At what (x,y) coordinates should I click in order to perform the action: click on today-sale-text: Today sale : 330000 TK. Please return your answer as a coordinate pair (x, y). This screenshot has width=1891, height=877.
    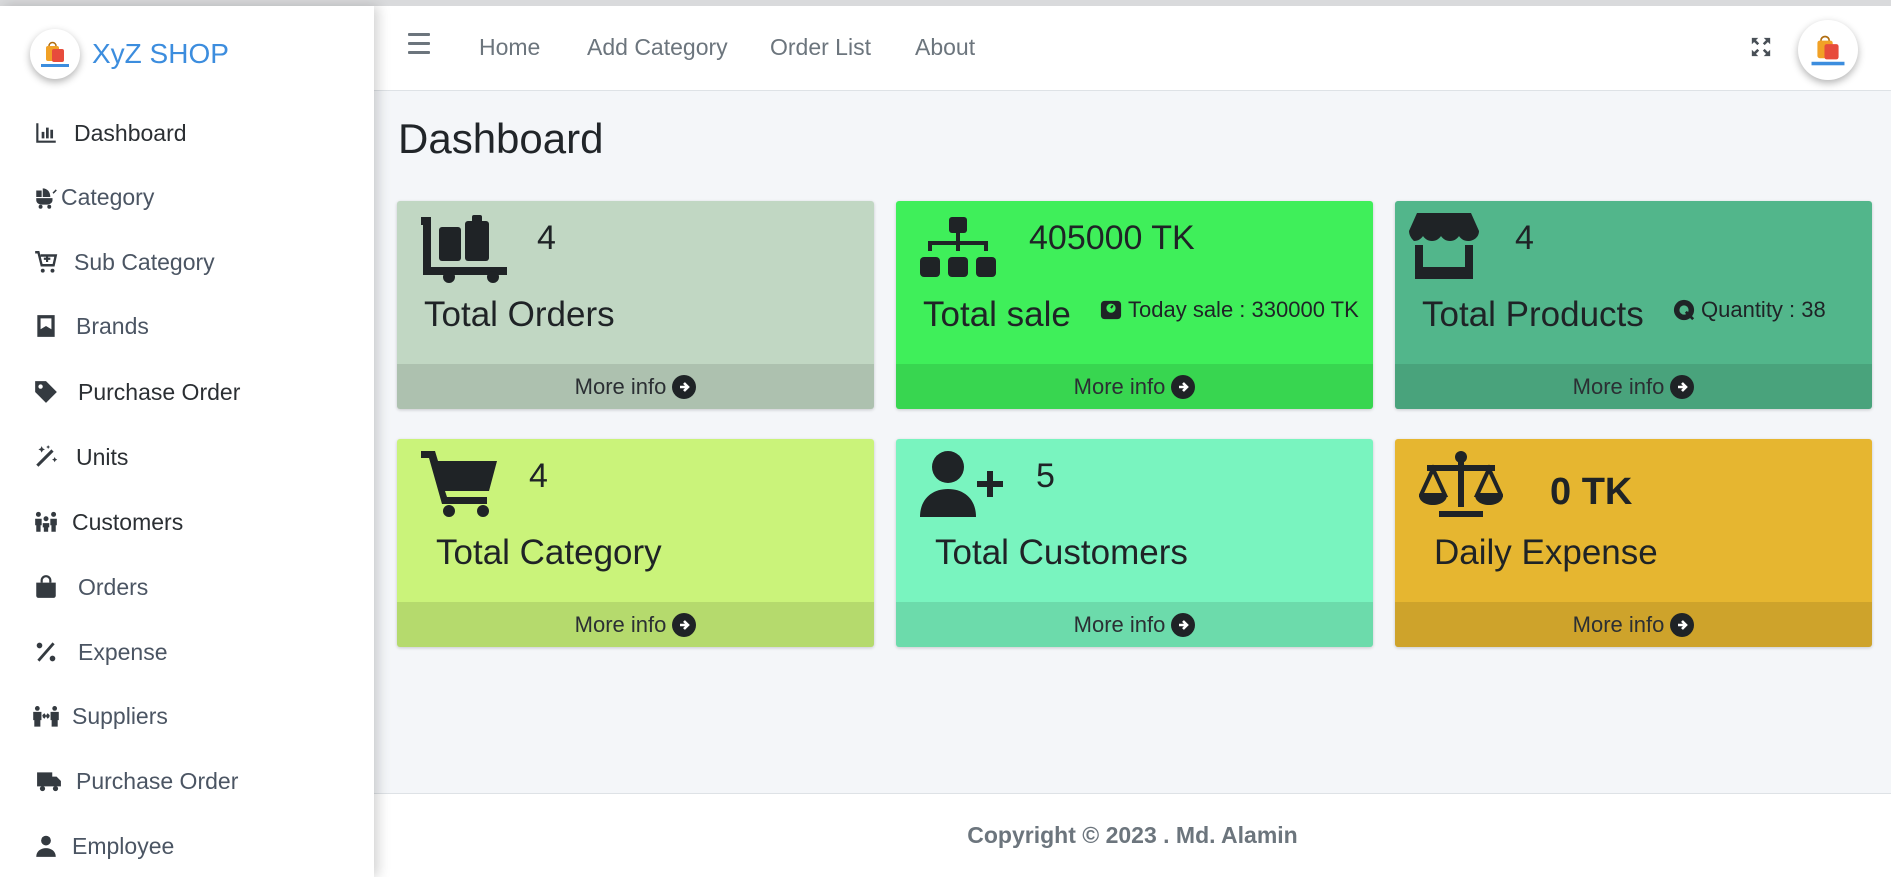
    Looking at the image, I should click on (1243, 309).